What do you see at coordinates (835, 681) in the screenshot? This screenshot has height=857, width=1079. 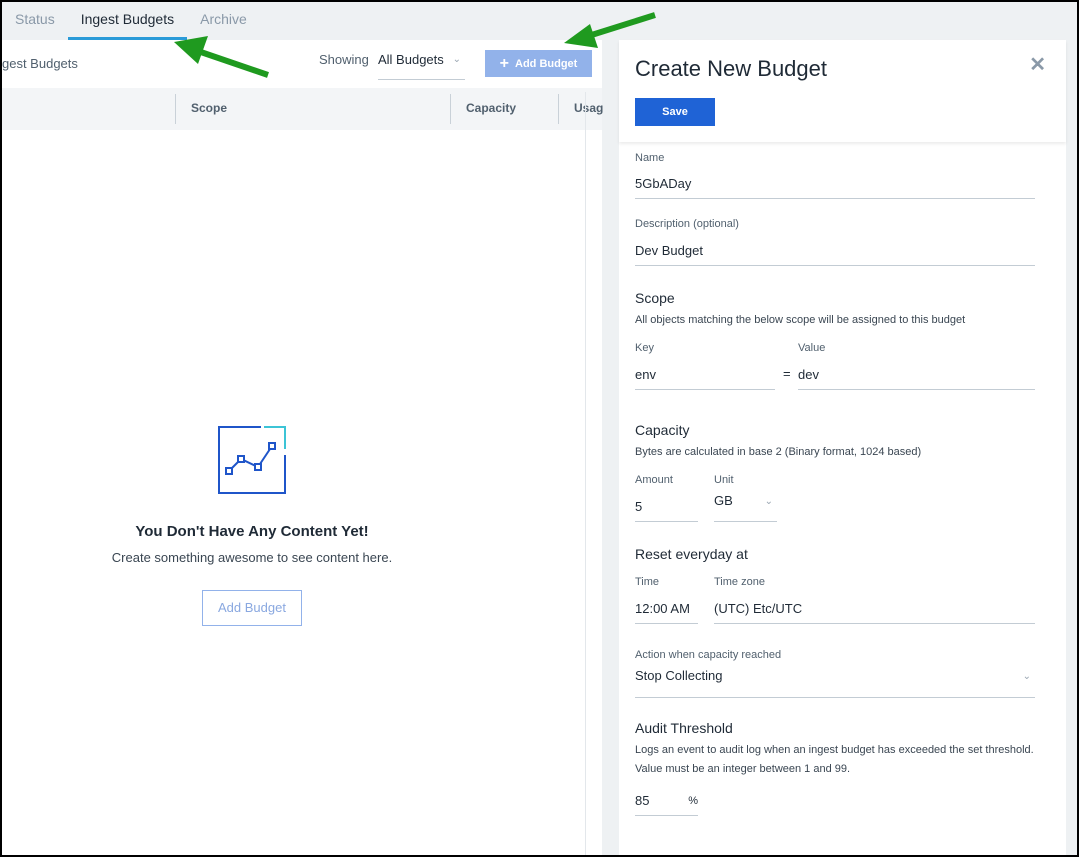 I see `action-select: Stop Collecting ⌄` at bounding box center [835, 681].